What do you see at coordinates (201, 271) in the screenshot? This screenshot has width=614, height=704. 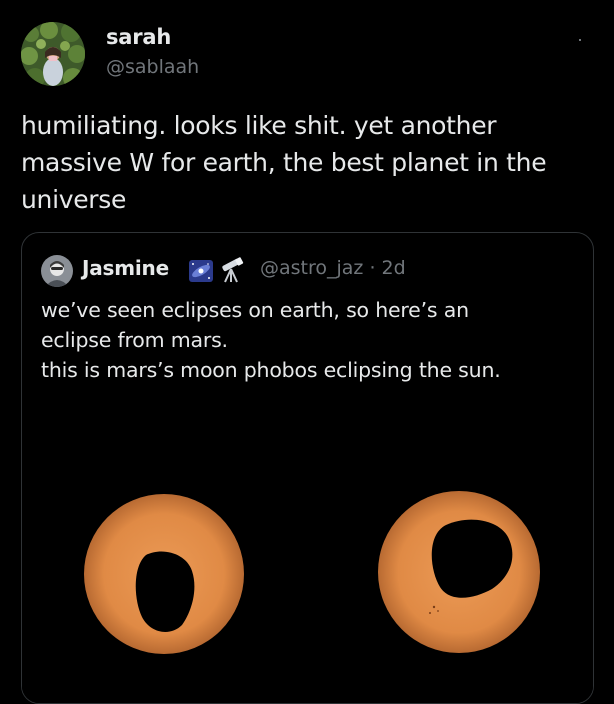 I see `galaxy-emoji-icon` at bounding box center [201, 271].